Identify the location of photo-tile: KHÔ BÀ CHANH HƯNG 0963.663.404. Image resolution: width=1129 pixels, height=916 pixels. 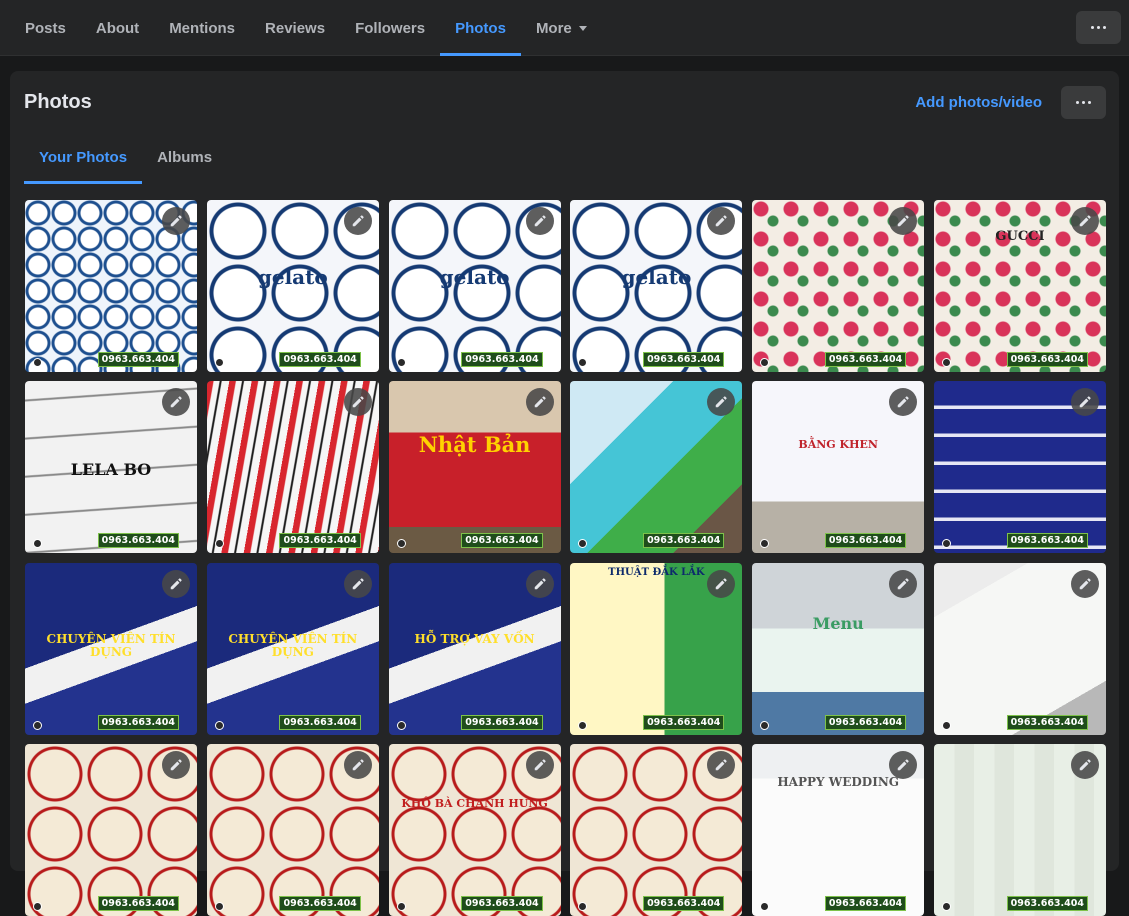
(474, 829).